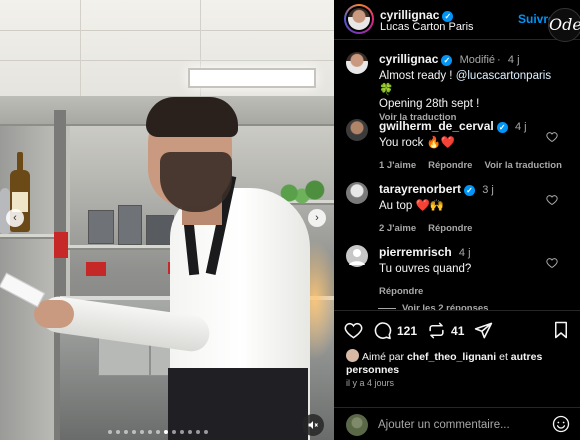 The width and height of the screenshot is (580, 440). Describe the element at coordinates (387, 308) in the screenshot. I see `replies-divider` at that location.